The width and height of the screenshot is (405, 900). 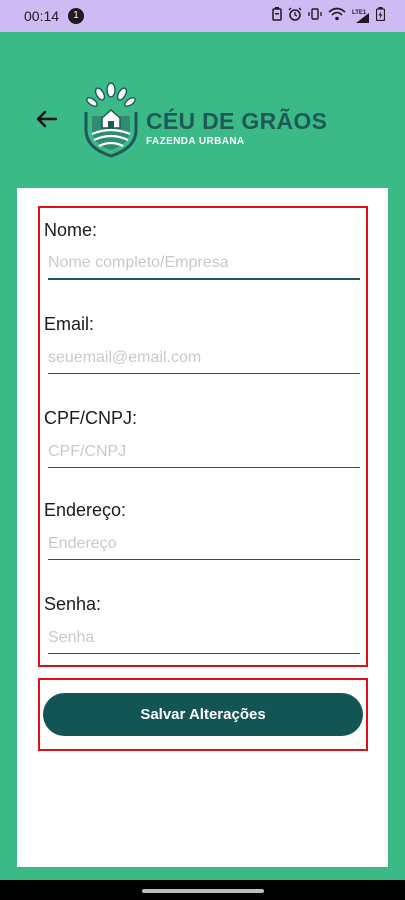 What do you see at coordinates (203, 623) in the screenshot?
I see `password-field: Senha:` at bounding box center [203, 623].